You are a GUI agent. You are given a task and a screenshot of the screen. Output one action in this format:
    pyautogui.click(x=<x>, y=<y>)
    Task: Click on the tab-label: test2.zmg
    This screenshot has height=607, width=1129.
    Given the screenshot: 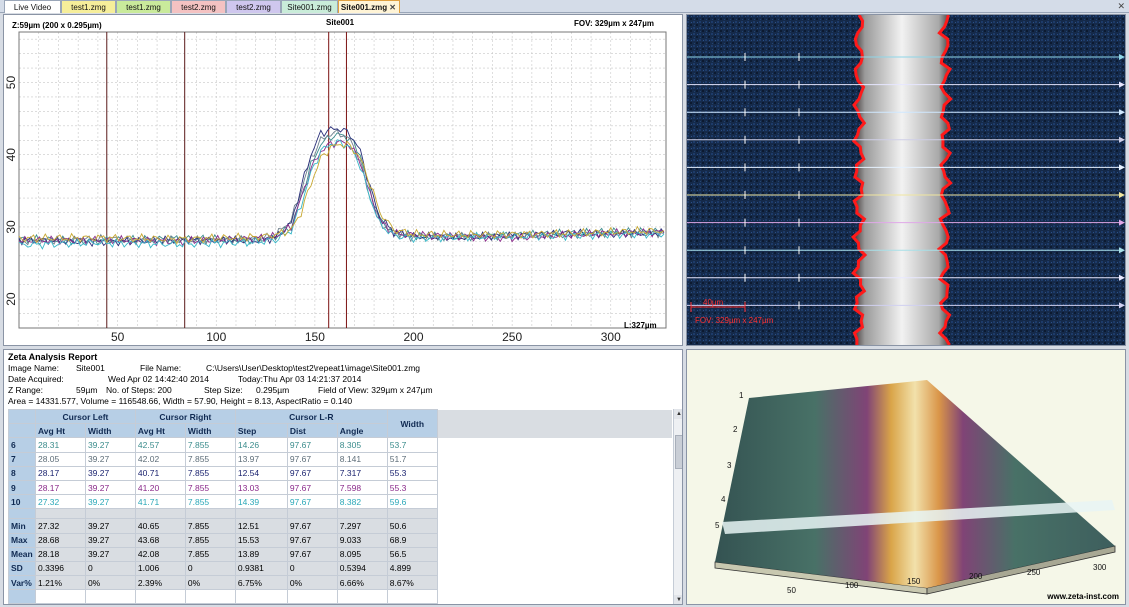 What is the action you would take?
    pyautogui.click(x=198, y=7)
    